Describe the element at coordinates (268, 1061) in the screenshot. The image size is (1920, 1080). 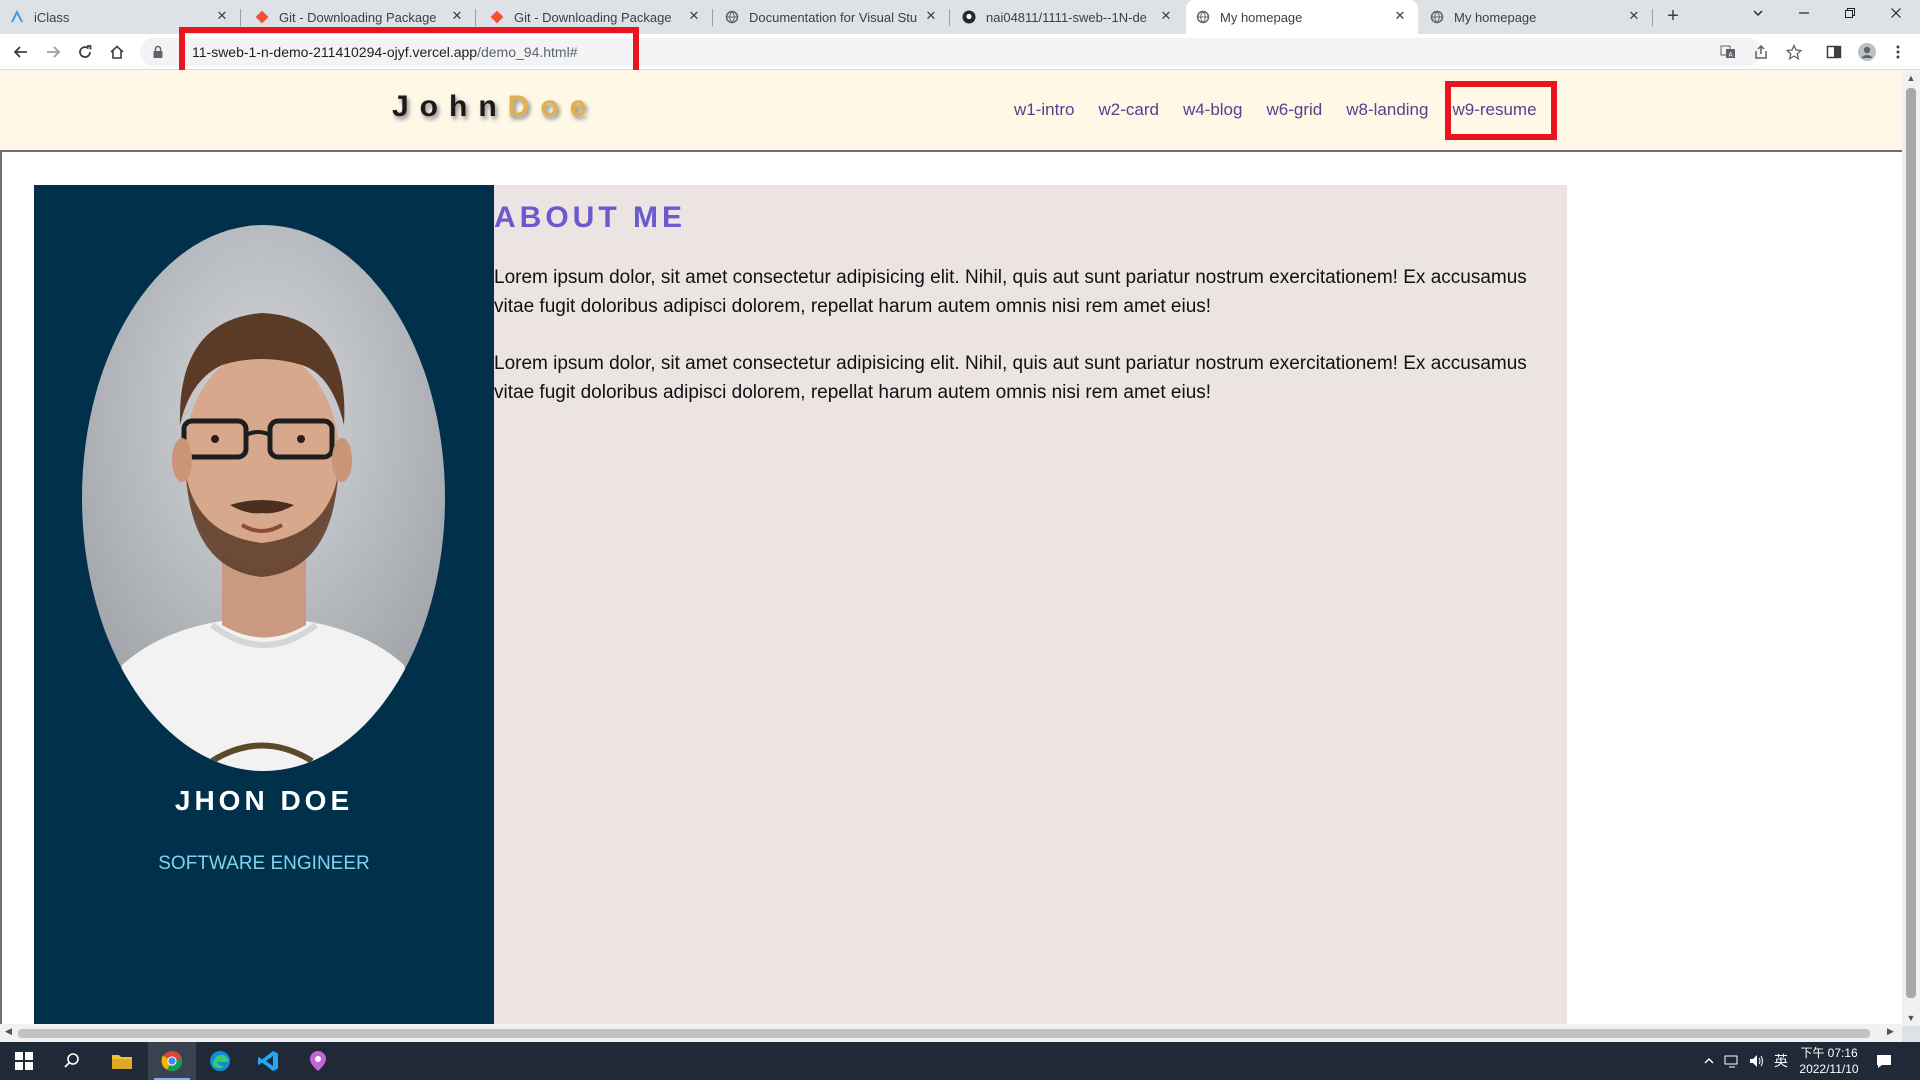
I see `vscode-icon` at that location.